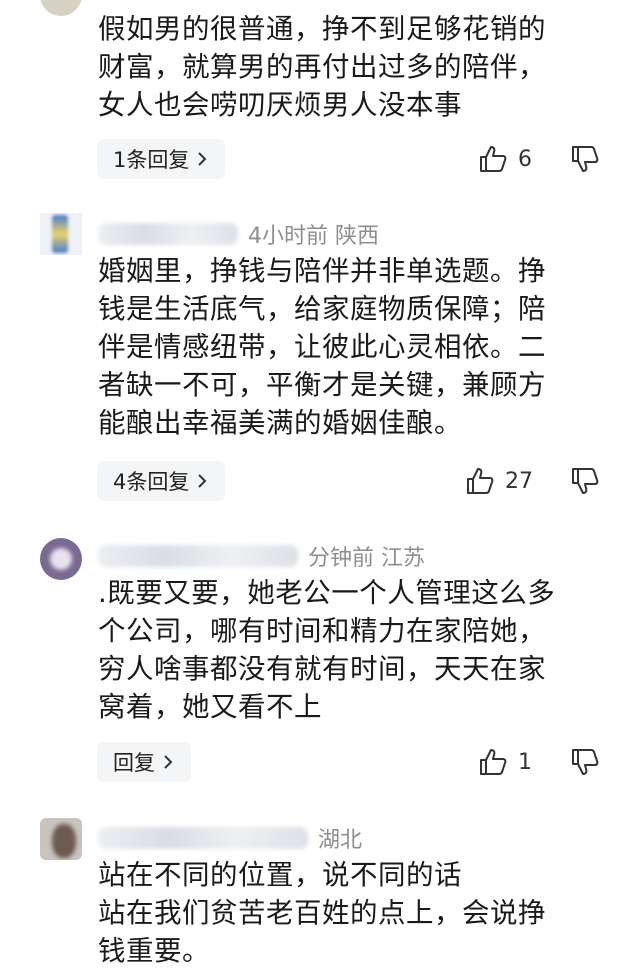 The height and width of the screenshot is (970, 640). I want to click on comment-line: 个公司，哪有时间和精力在家陪她，, so click(322, 631).